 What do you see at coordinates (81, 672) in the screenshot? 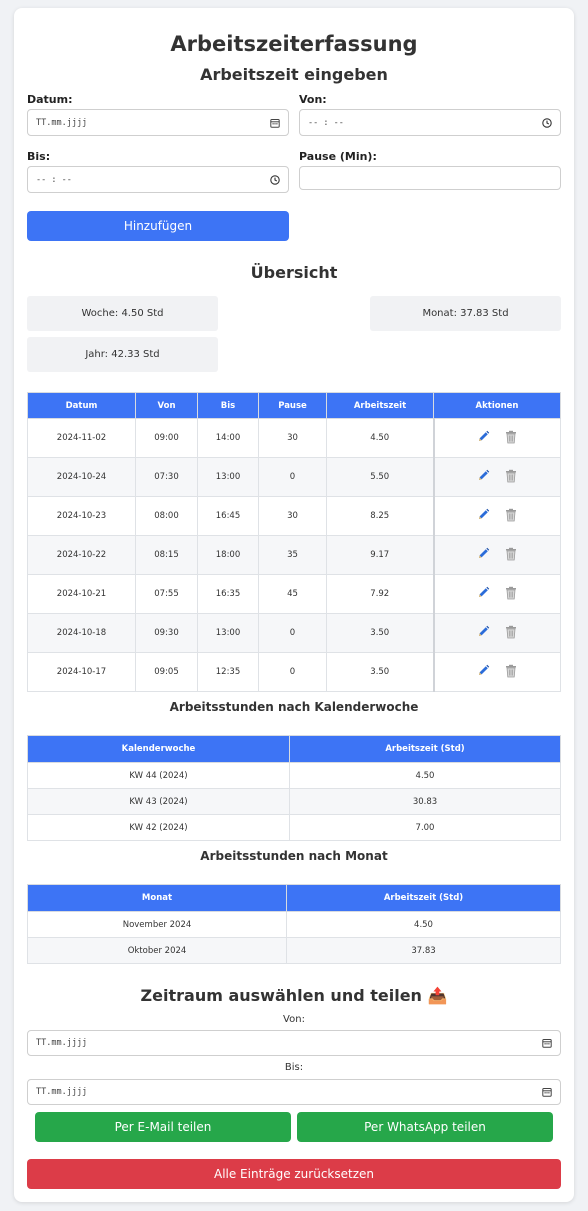
I see `cell-datum: 2024-10-17` at bounding box center [81, 672].